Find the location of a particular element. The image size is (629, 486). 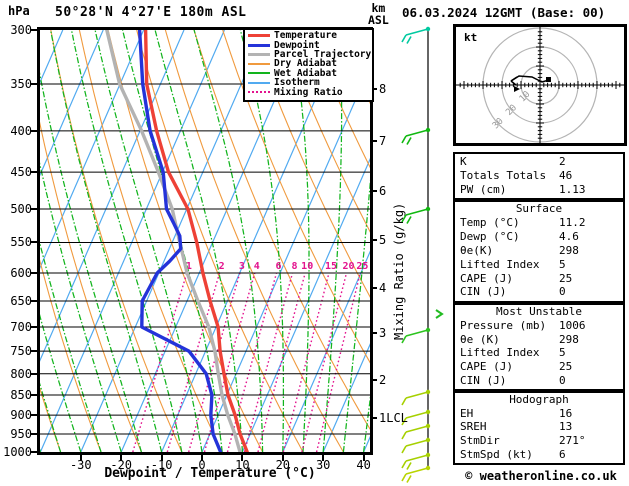

mixing-ratio-value: 4 is located at coordinates (257, 266).